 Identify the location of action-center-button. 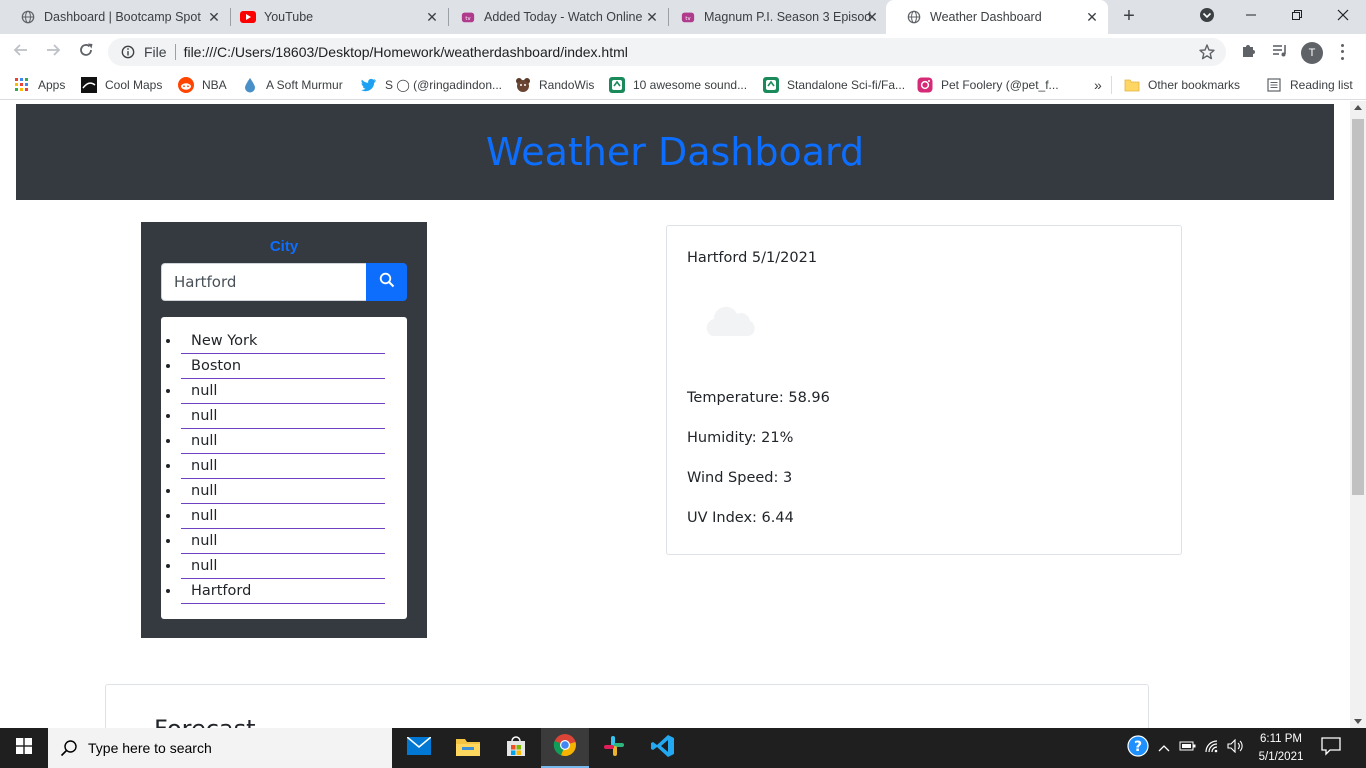
(1333, 748).